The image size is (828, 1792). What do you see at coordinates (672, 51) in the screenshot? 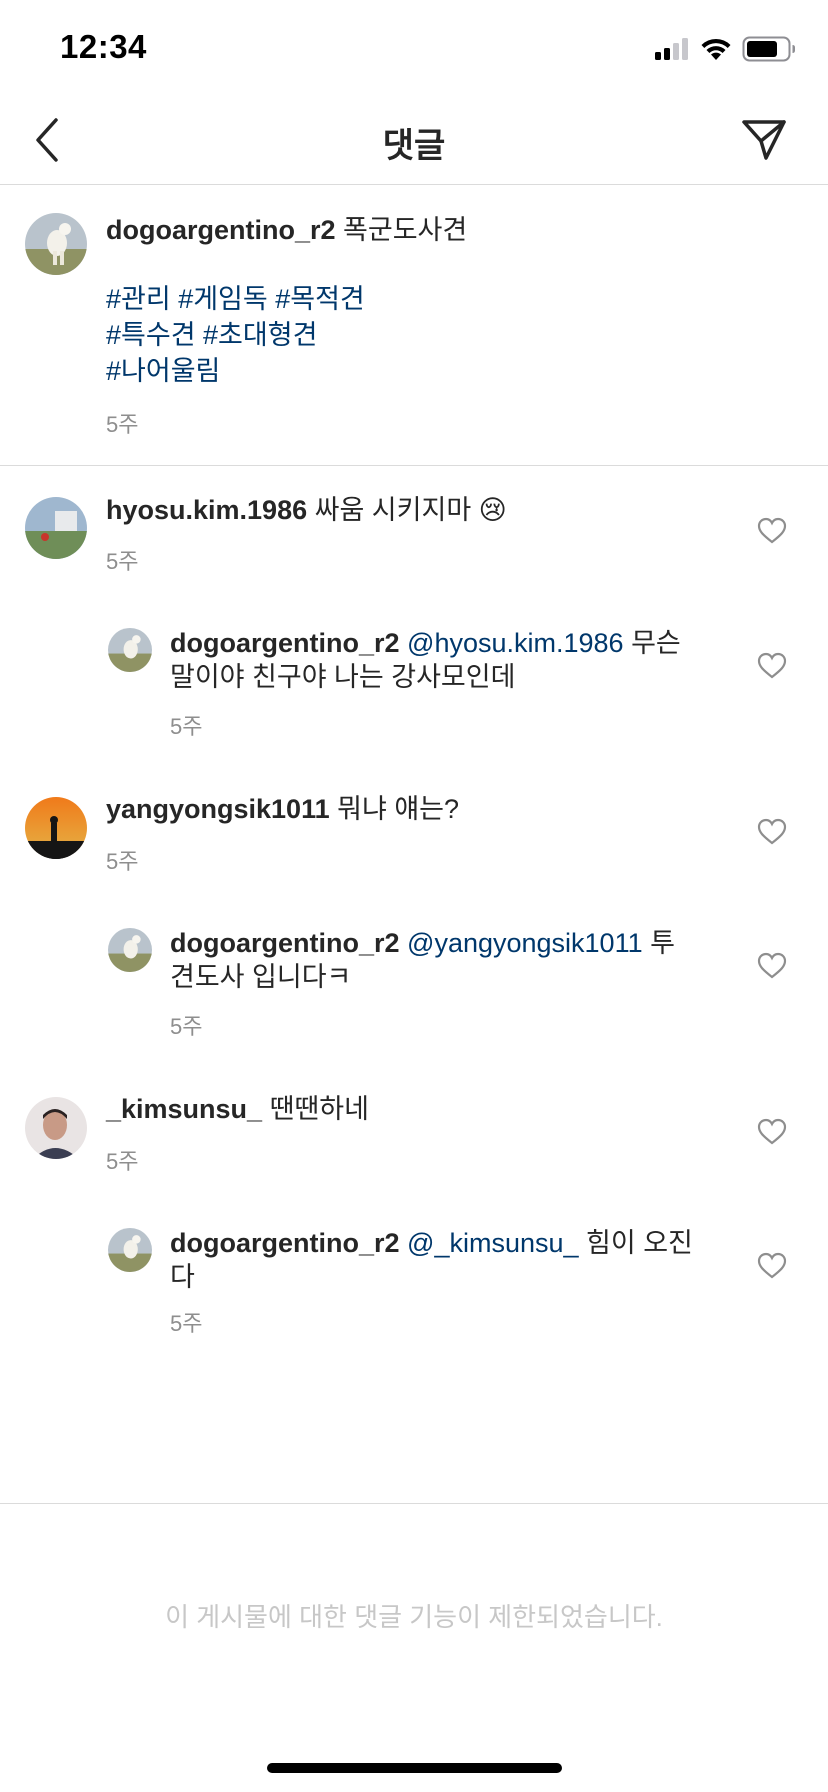
I see `cellular-signal-icon` at bounding box center [672, 51].